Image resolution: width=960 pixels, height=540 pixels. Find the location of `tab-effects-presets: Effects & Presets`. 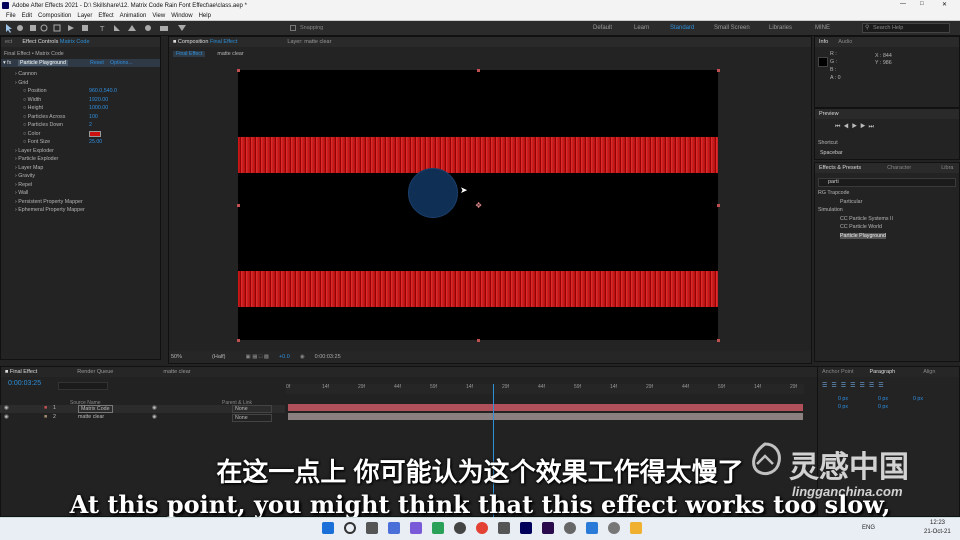

tab-effects-presets: Effects & Presets is located at coordinates (840, 168).